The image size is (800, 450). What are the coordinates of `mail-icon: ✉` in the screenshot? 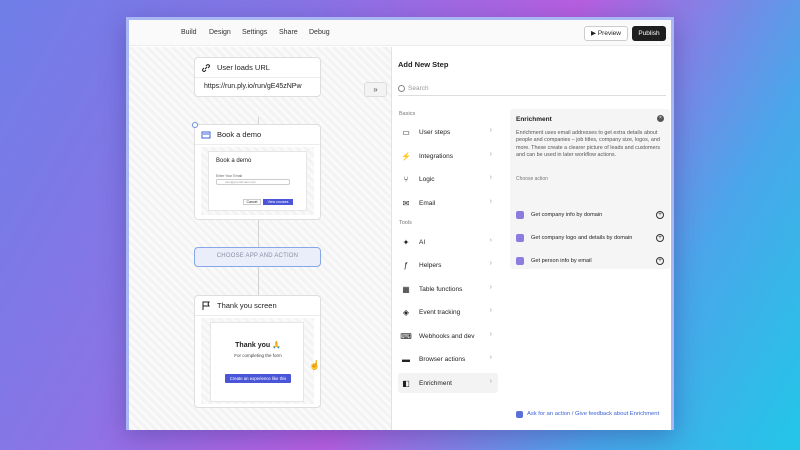 It's located at (406, 203).